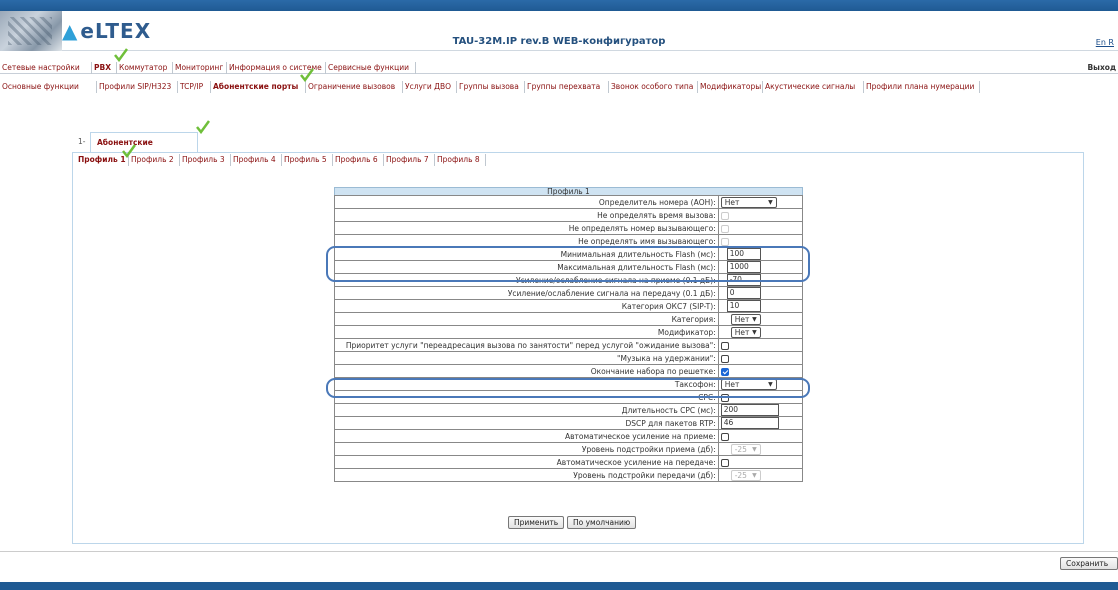 This screenshot has height=590, width=1118. I want to click on table-row: Определитель номера (АОН): Нет ▼, so click(569, 202).